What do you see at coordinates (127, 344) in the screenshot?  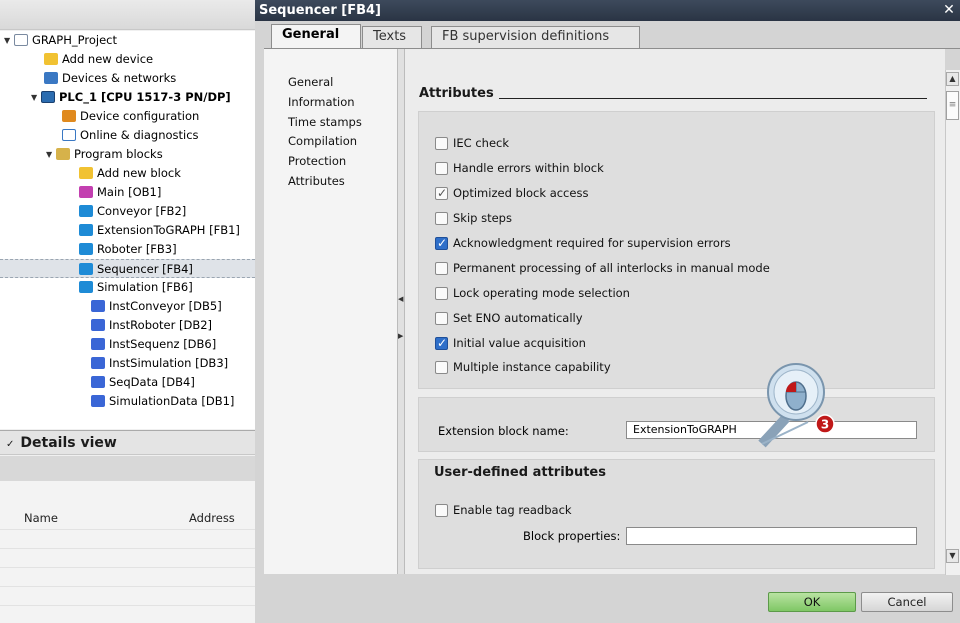 I see `tree-item-inst-sequenz: InstSequenz [DB6]` at bounding box center [127, 344].